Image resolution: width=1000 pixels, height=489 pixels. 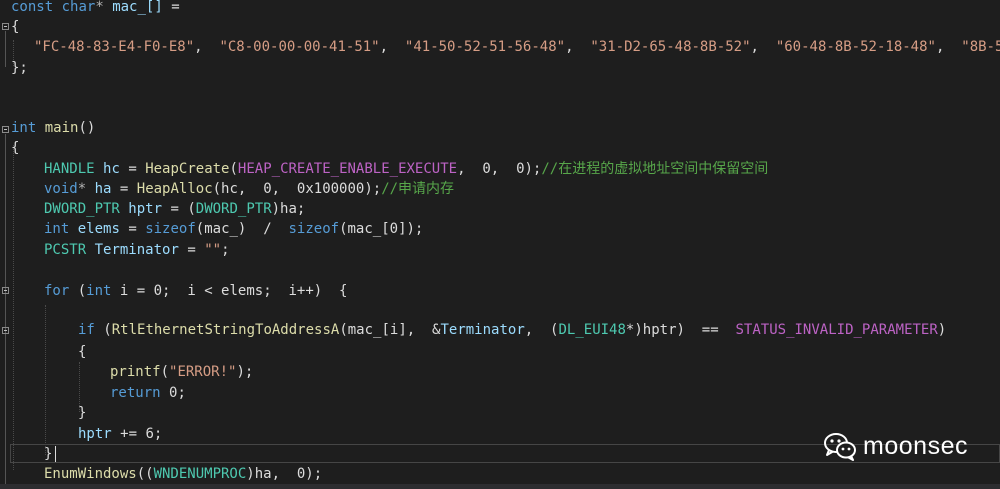 What do you see at coordinates (145, 474) in the screenshot?
I see `token: ((` at bounding box center [145, 474].